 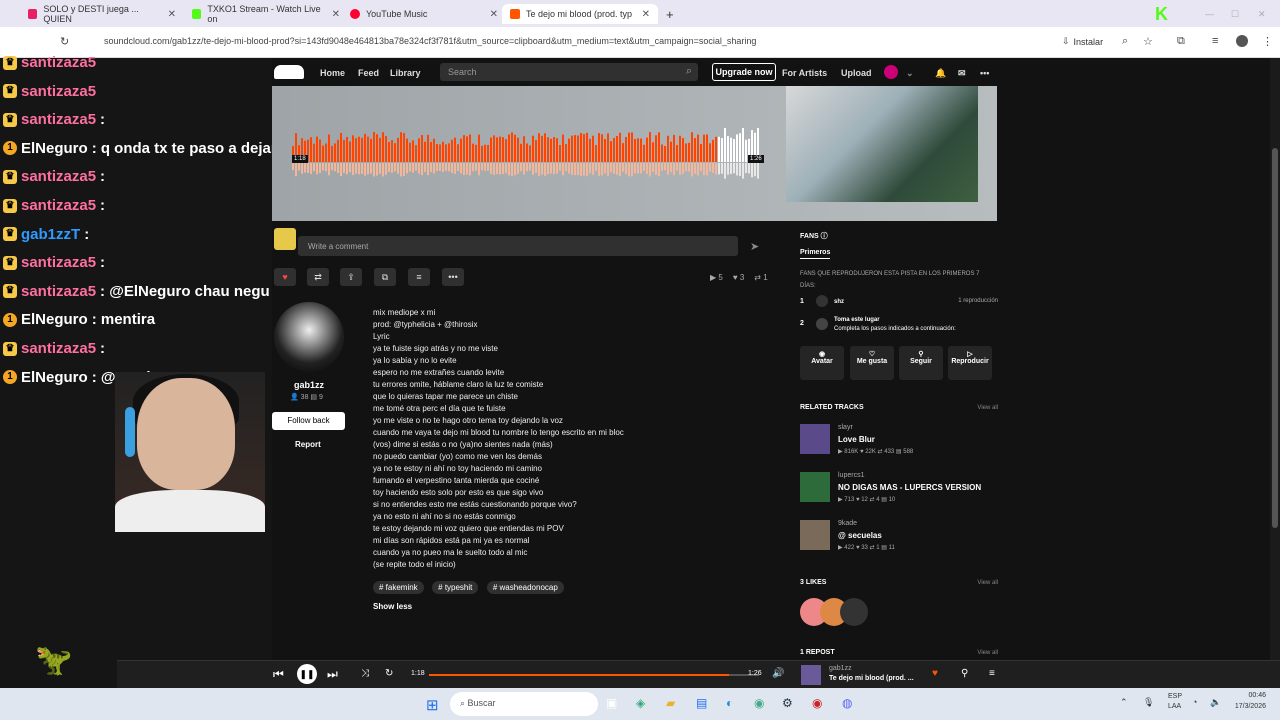 What do you see at coordinates (1215, 702) in the screenshot?
I see `speaker-icon: 🔈` at bounding box center [1215, 702].